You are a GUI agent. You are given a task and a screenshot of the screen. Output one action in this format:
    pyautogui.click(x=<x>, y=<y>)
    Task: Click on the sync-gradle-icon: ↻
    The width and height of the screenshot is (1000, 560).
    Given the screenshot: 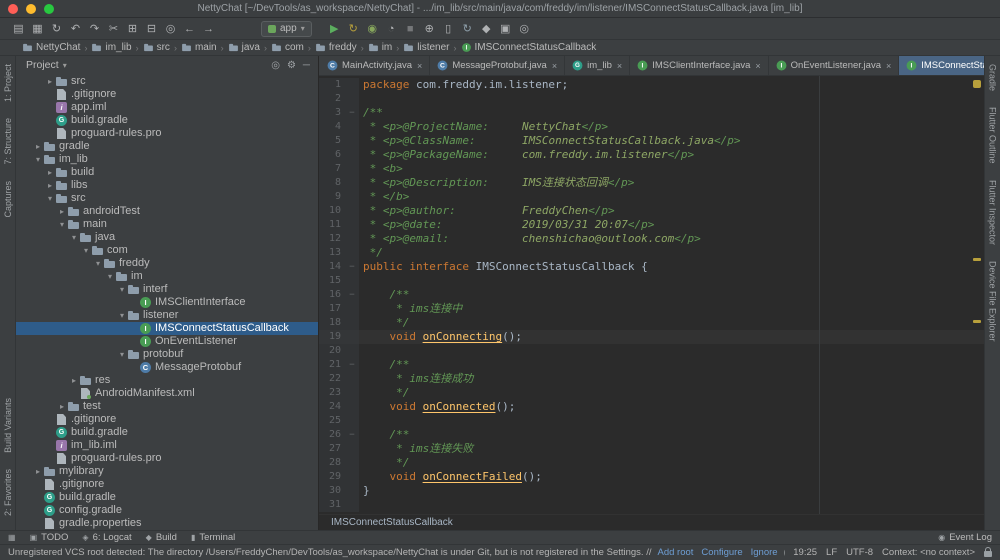 What is the action you would take?
    pyautogui.click(x=467, y=28)
    